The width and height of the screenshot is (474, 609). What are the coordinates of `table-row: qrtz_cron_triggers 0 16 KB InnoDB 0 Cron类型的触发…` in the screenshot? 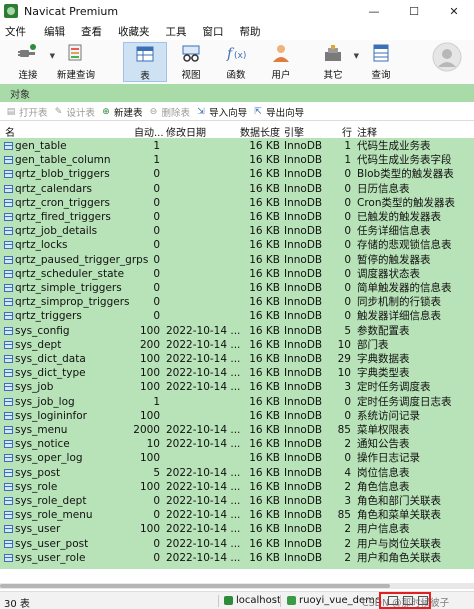 It's located at (237, 203).